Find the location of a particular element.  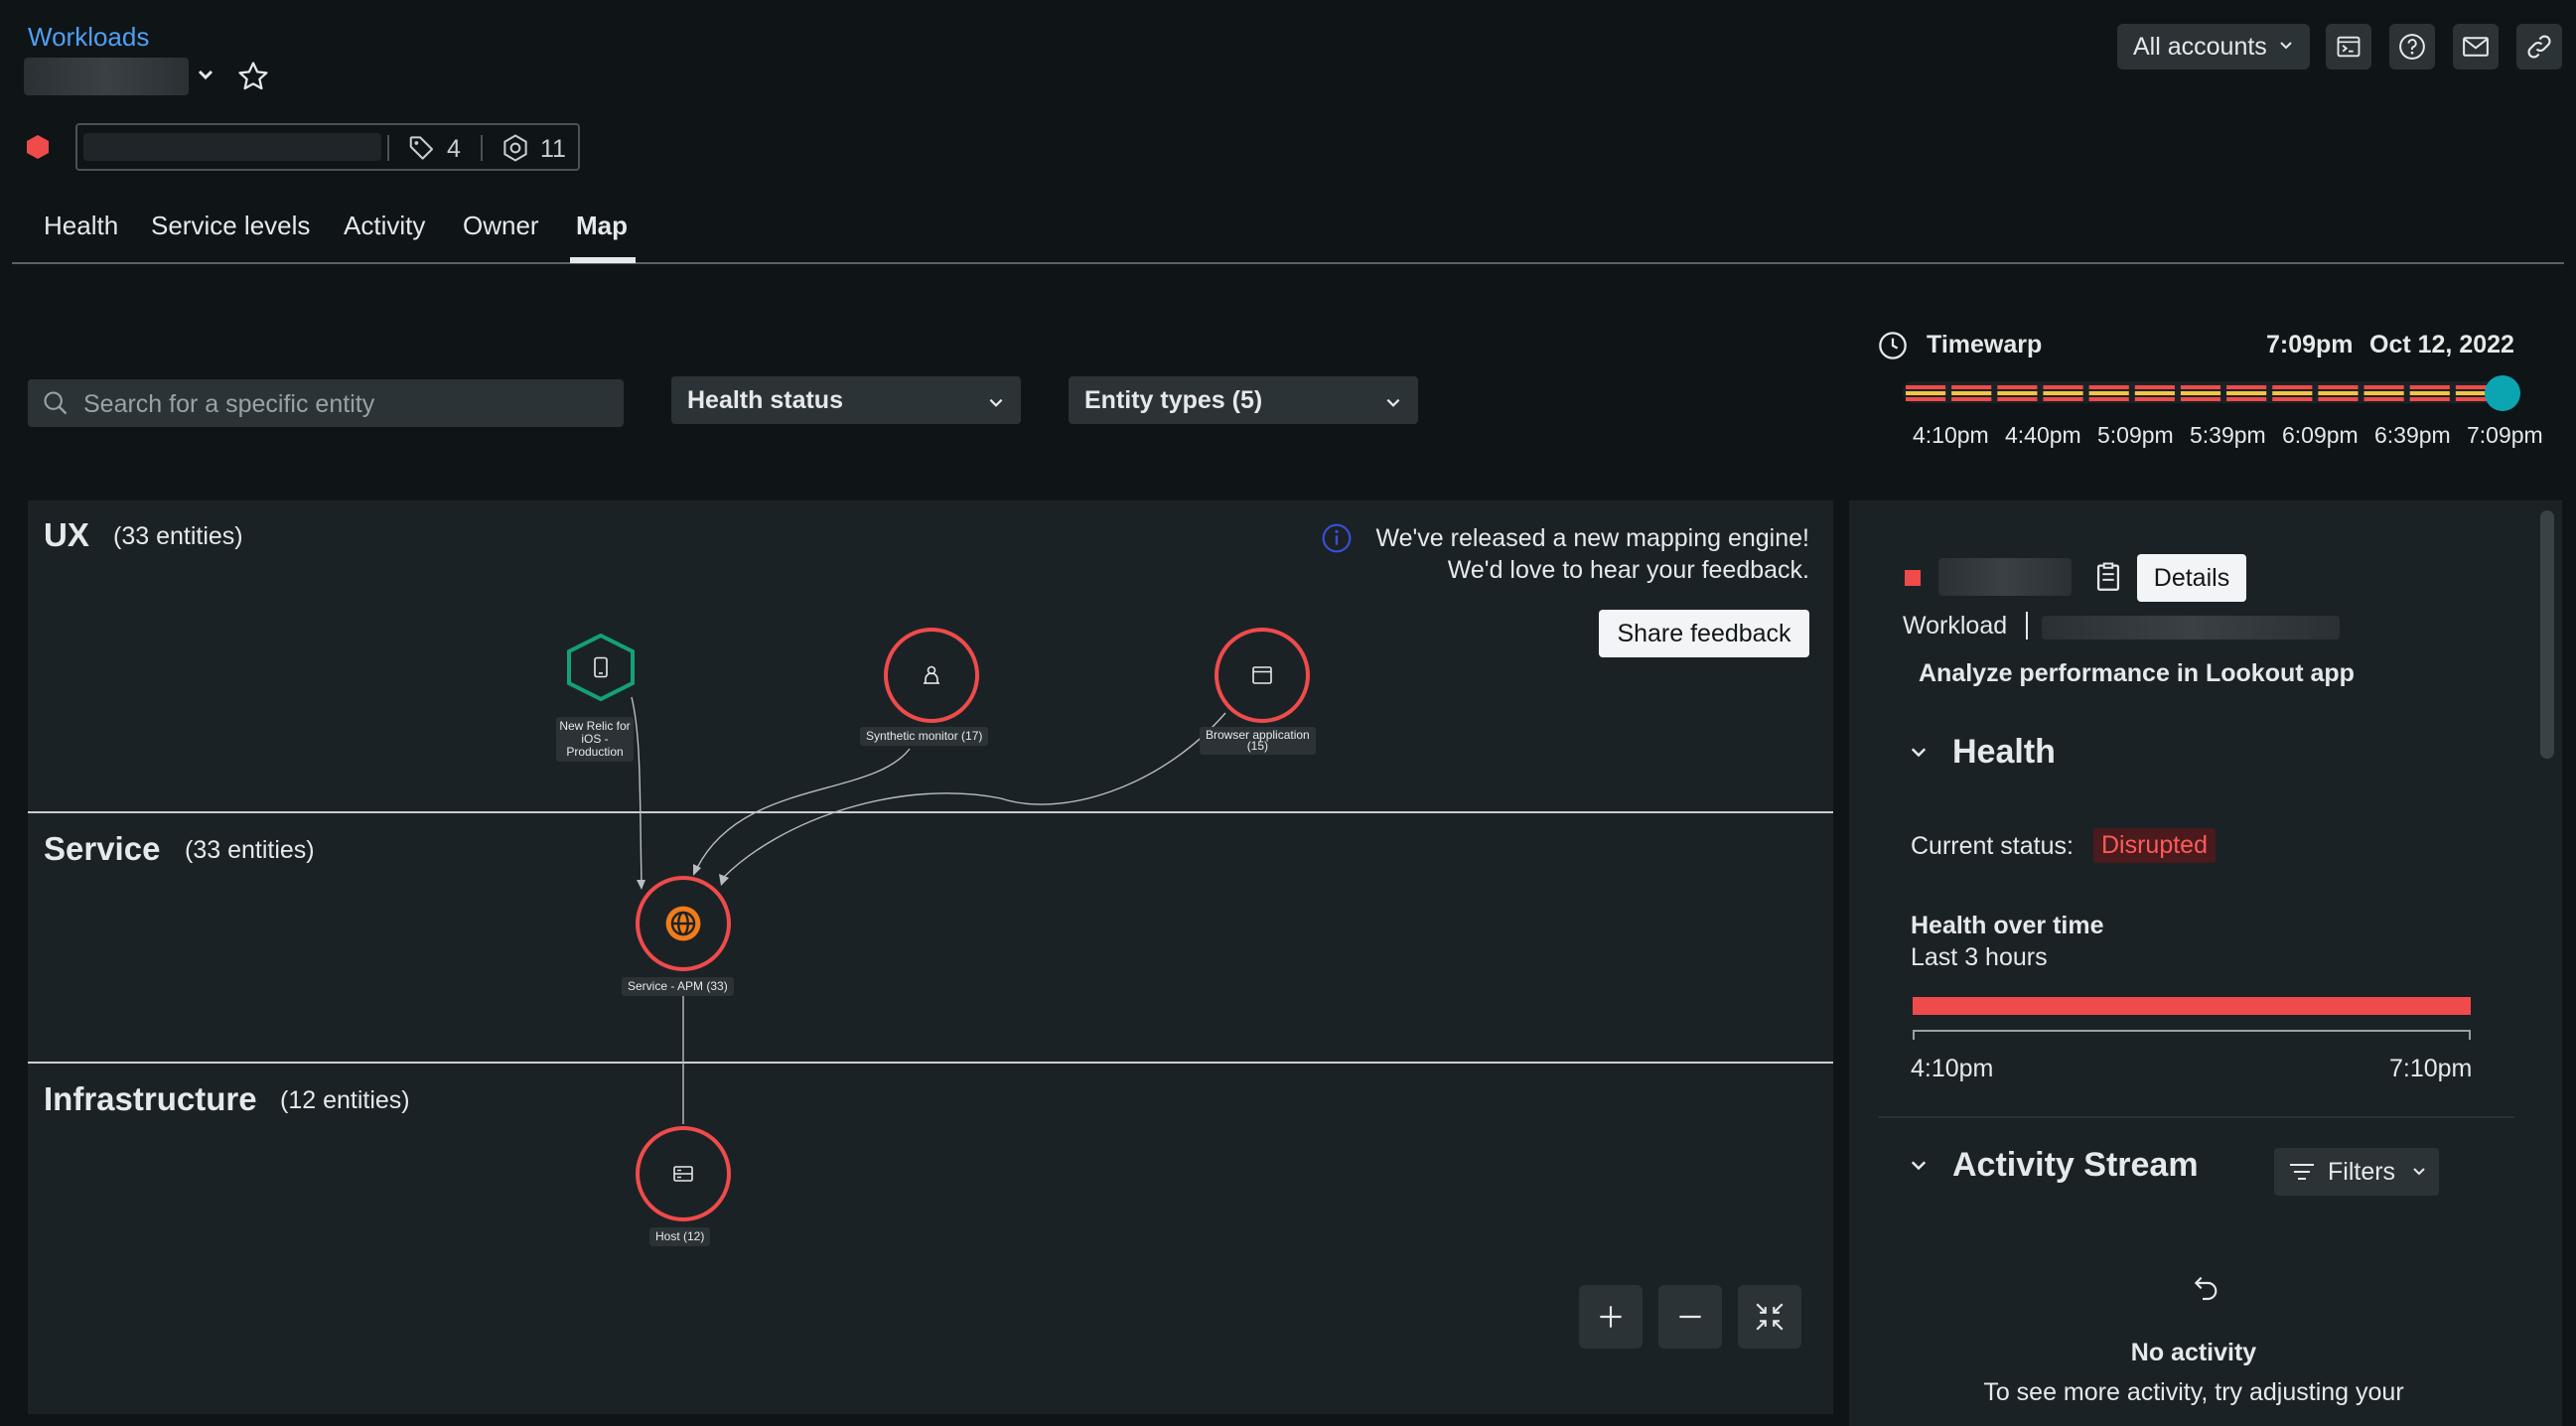

timewarp-date: Oct 12, 2022 is located at coordinates (2441, 344).